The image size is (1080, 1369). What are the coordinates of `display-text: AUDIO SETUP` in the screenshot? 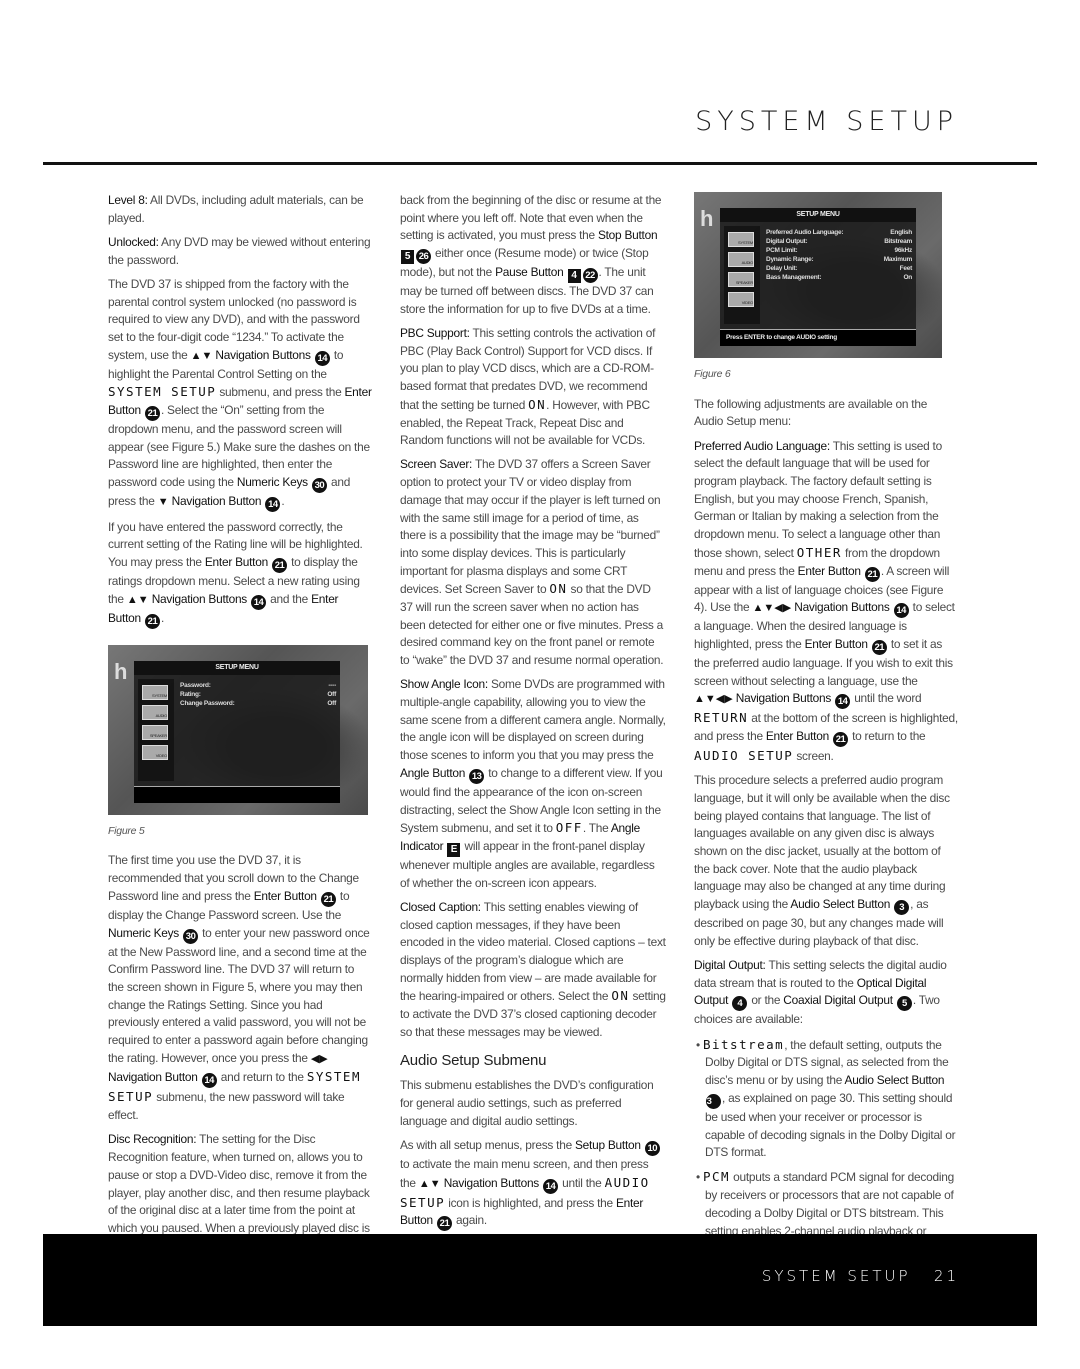 It's located at (744, 756).